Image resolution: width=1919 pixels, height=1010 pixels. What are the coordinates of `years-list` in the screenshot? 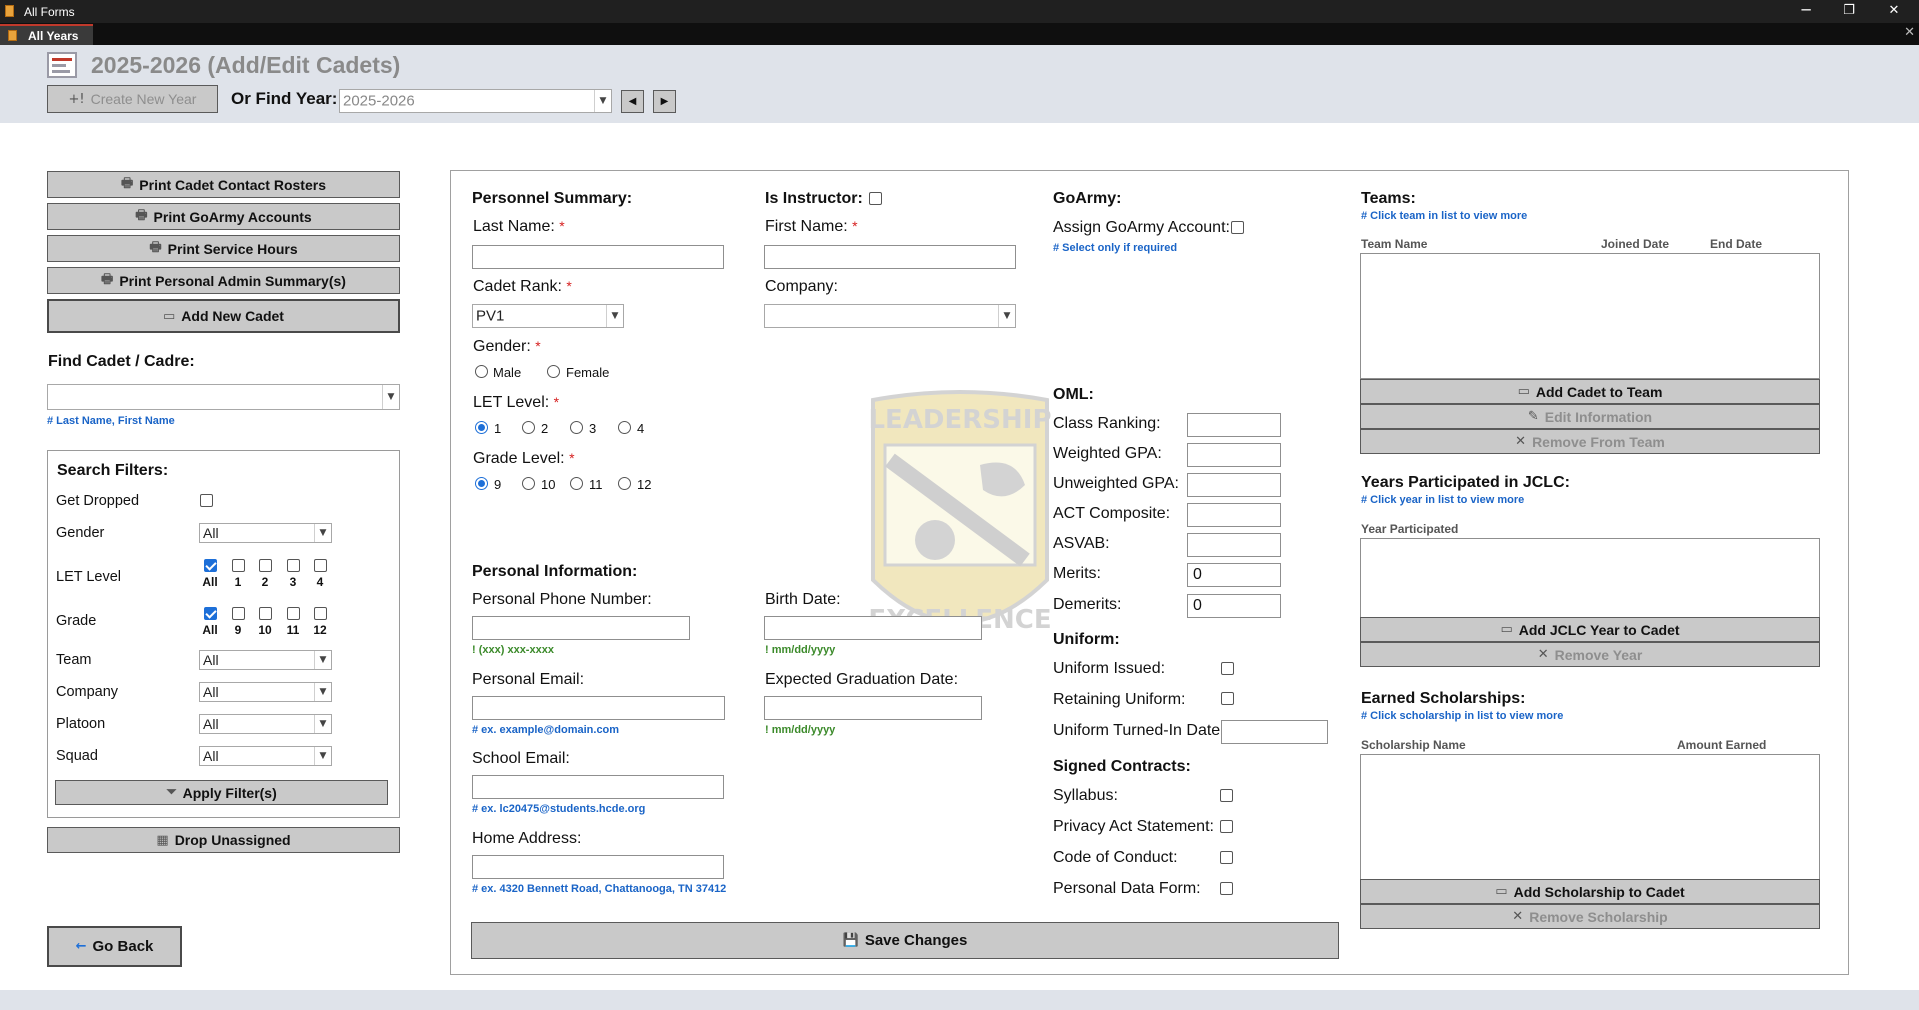 It's located at (1590, 578).